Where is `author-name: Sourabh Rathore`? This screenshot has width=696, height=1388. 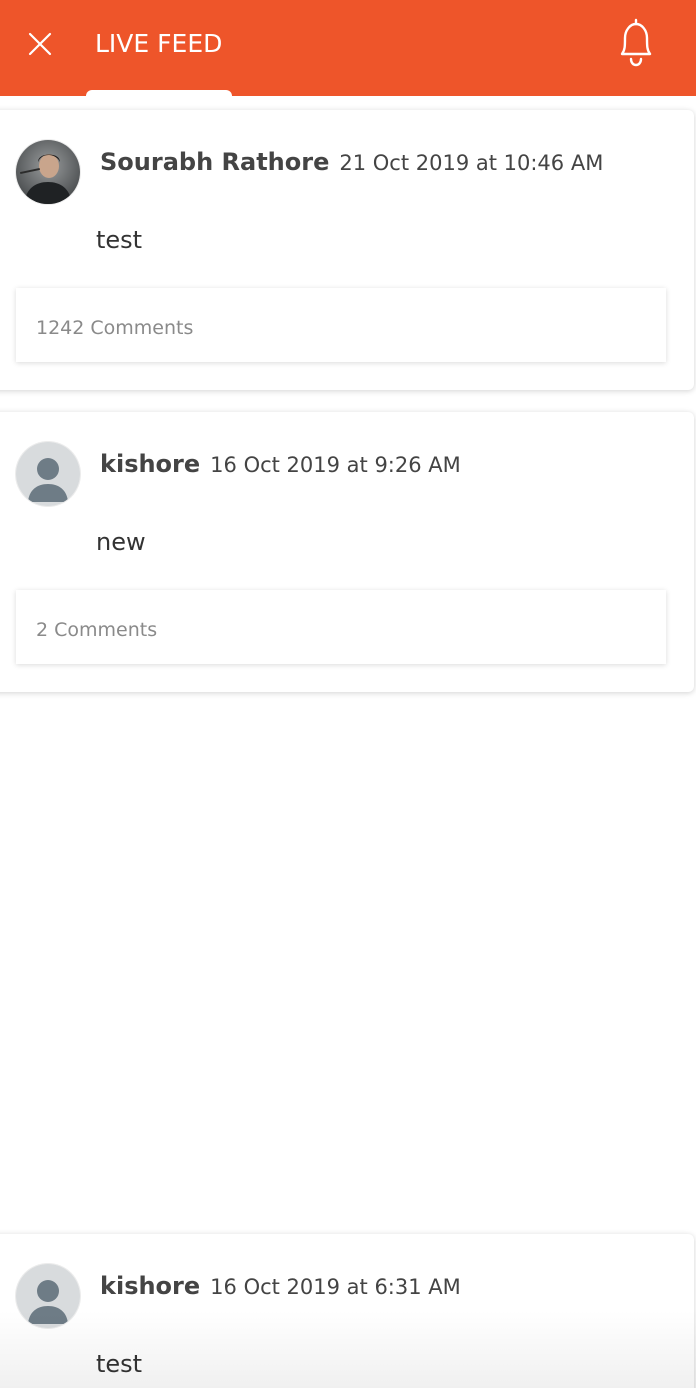 author-name: Sourabh Rathore is located at coordinates (214, 162).